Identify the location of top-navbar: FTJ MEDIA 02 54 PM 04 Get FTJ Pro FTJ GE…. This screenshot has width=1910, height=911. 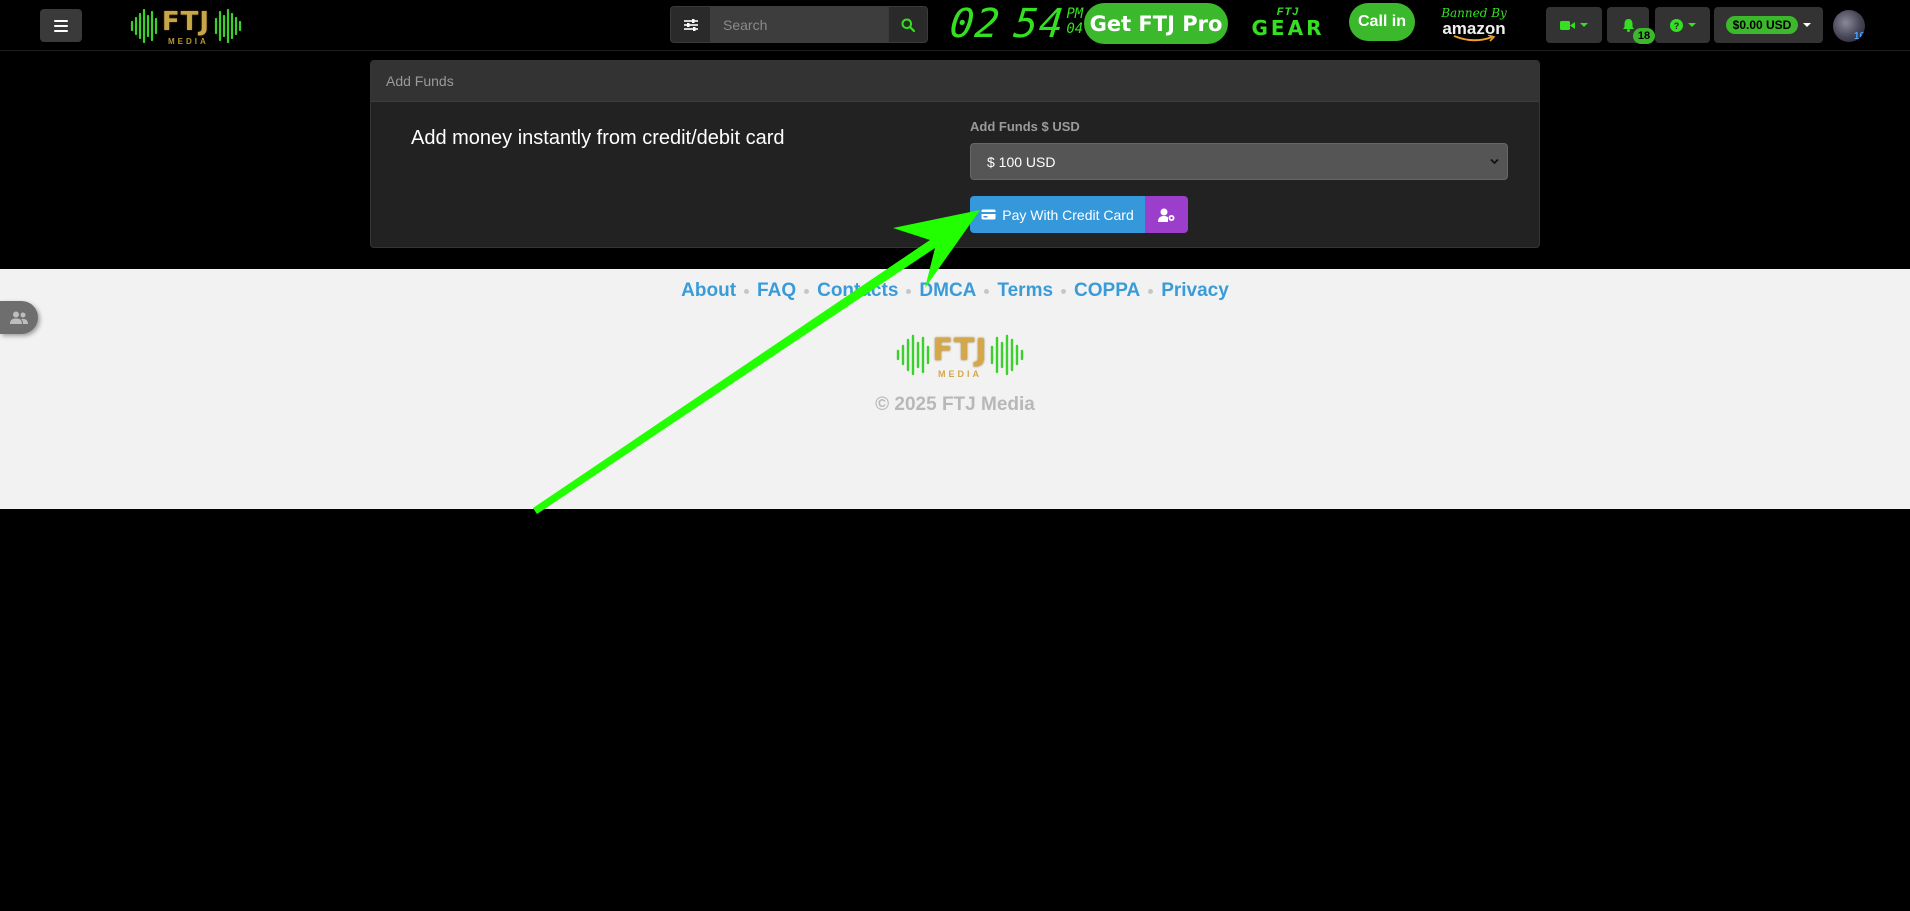
(955, 25).